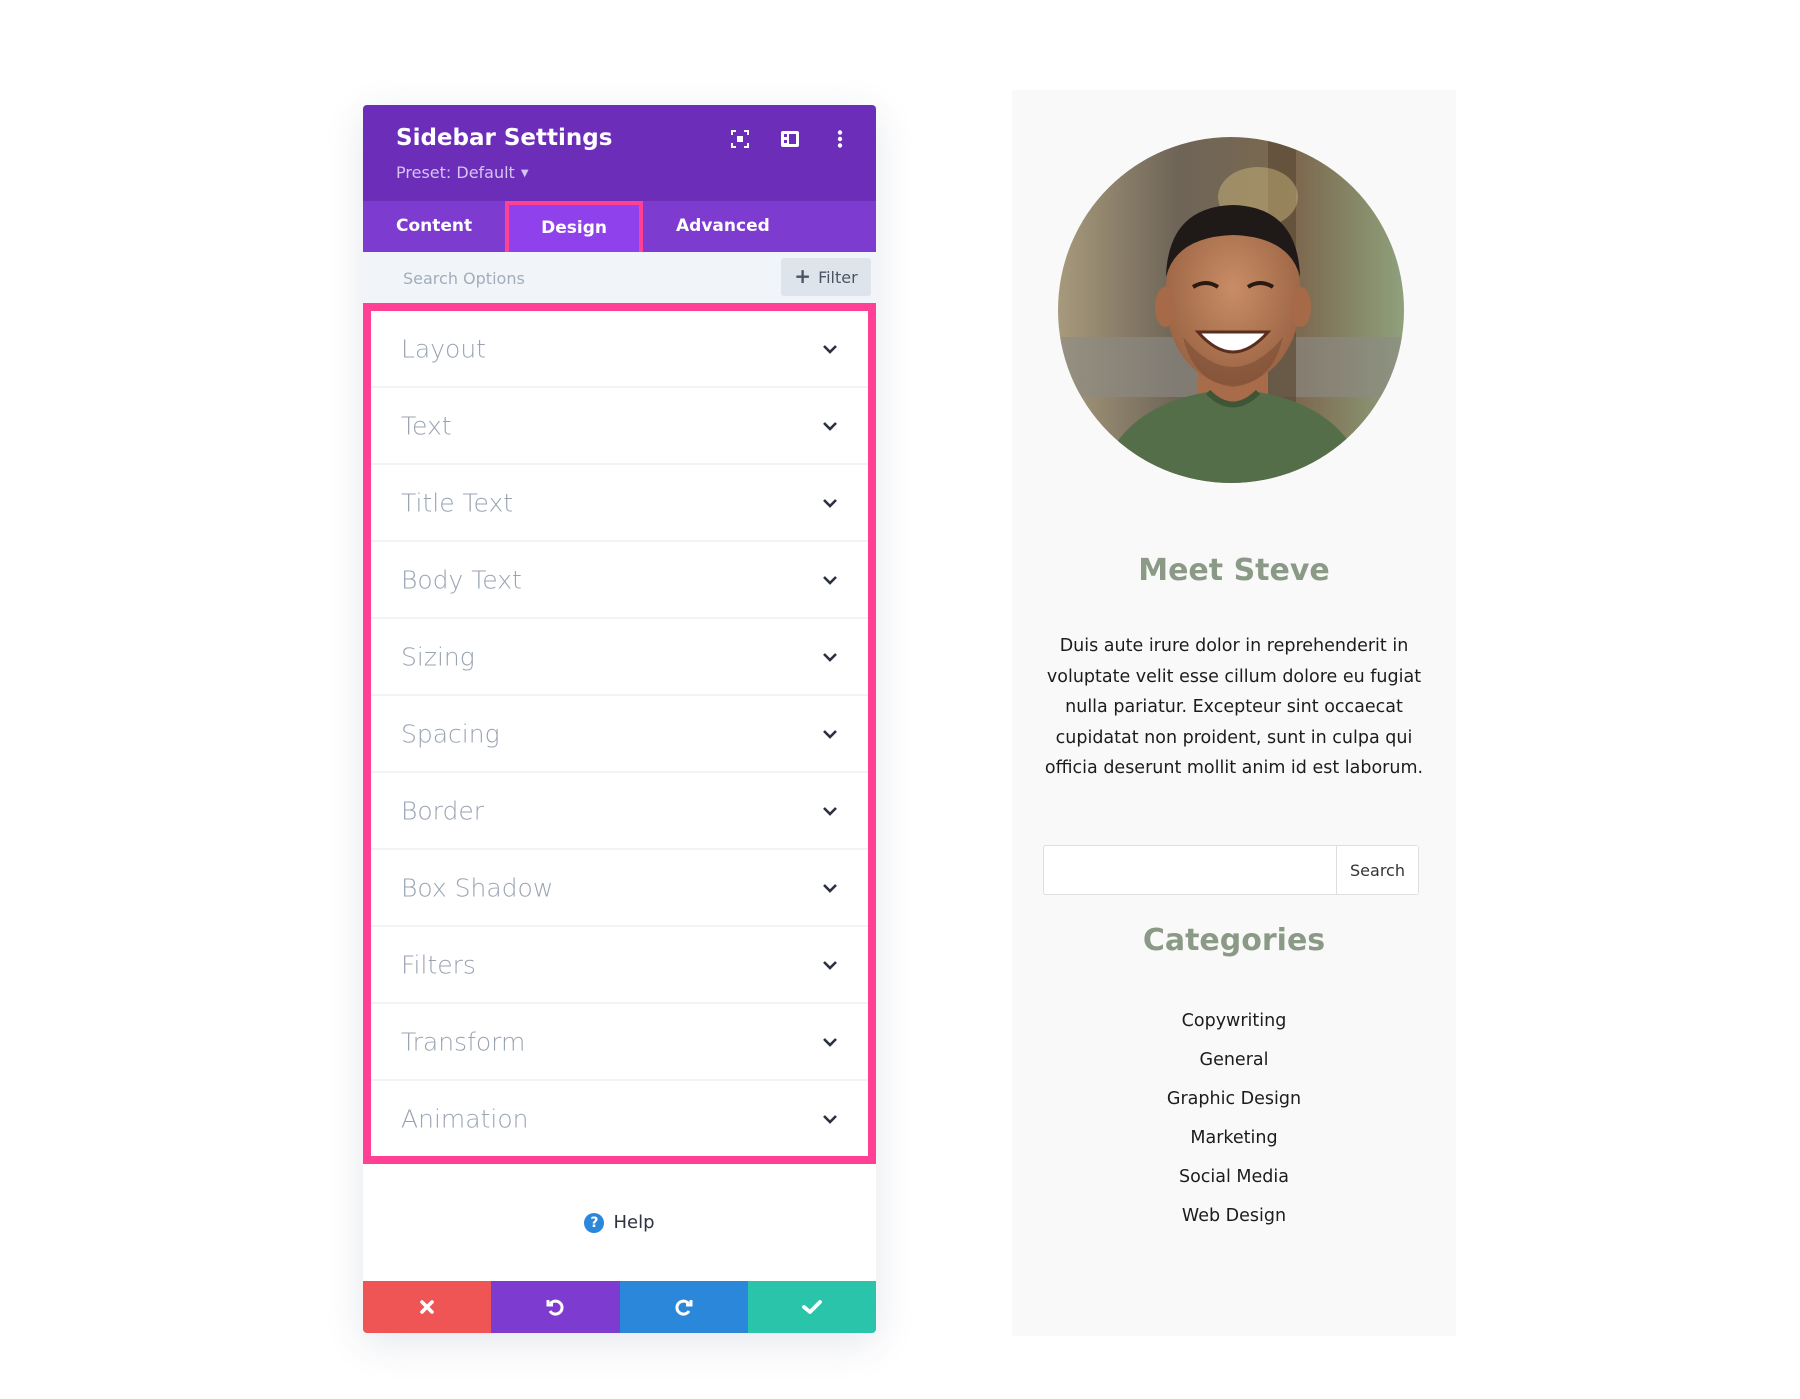 This screenshot has width=1800, height=1399. I want to click on panel-header: Sidebar Settings Preset: Default ▼, so click(619, 153).